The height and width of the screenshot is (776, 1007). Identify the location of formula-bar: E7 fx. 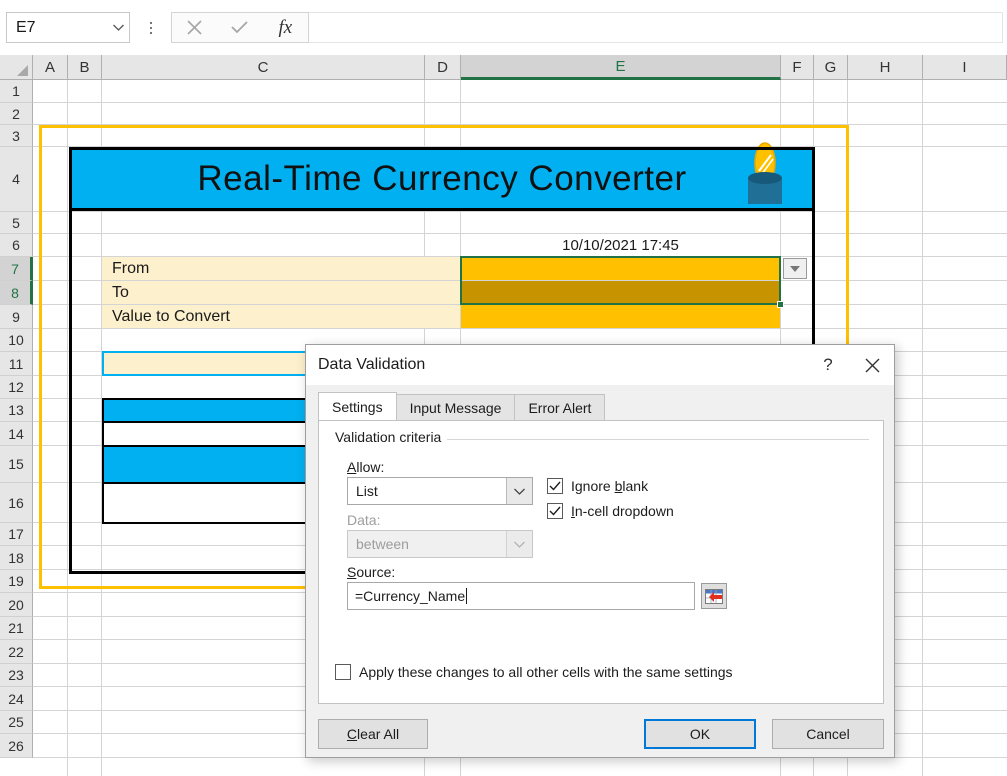
(503, 27).